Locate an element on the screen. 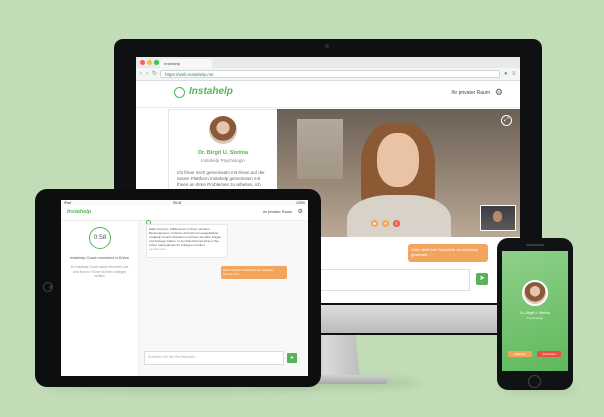 The image size is (604, 417). mute-mic-icon: ● is located at coordinates (385, 223).